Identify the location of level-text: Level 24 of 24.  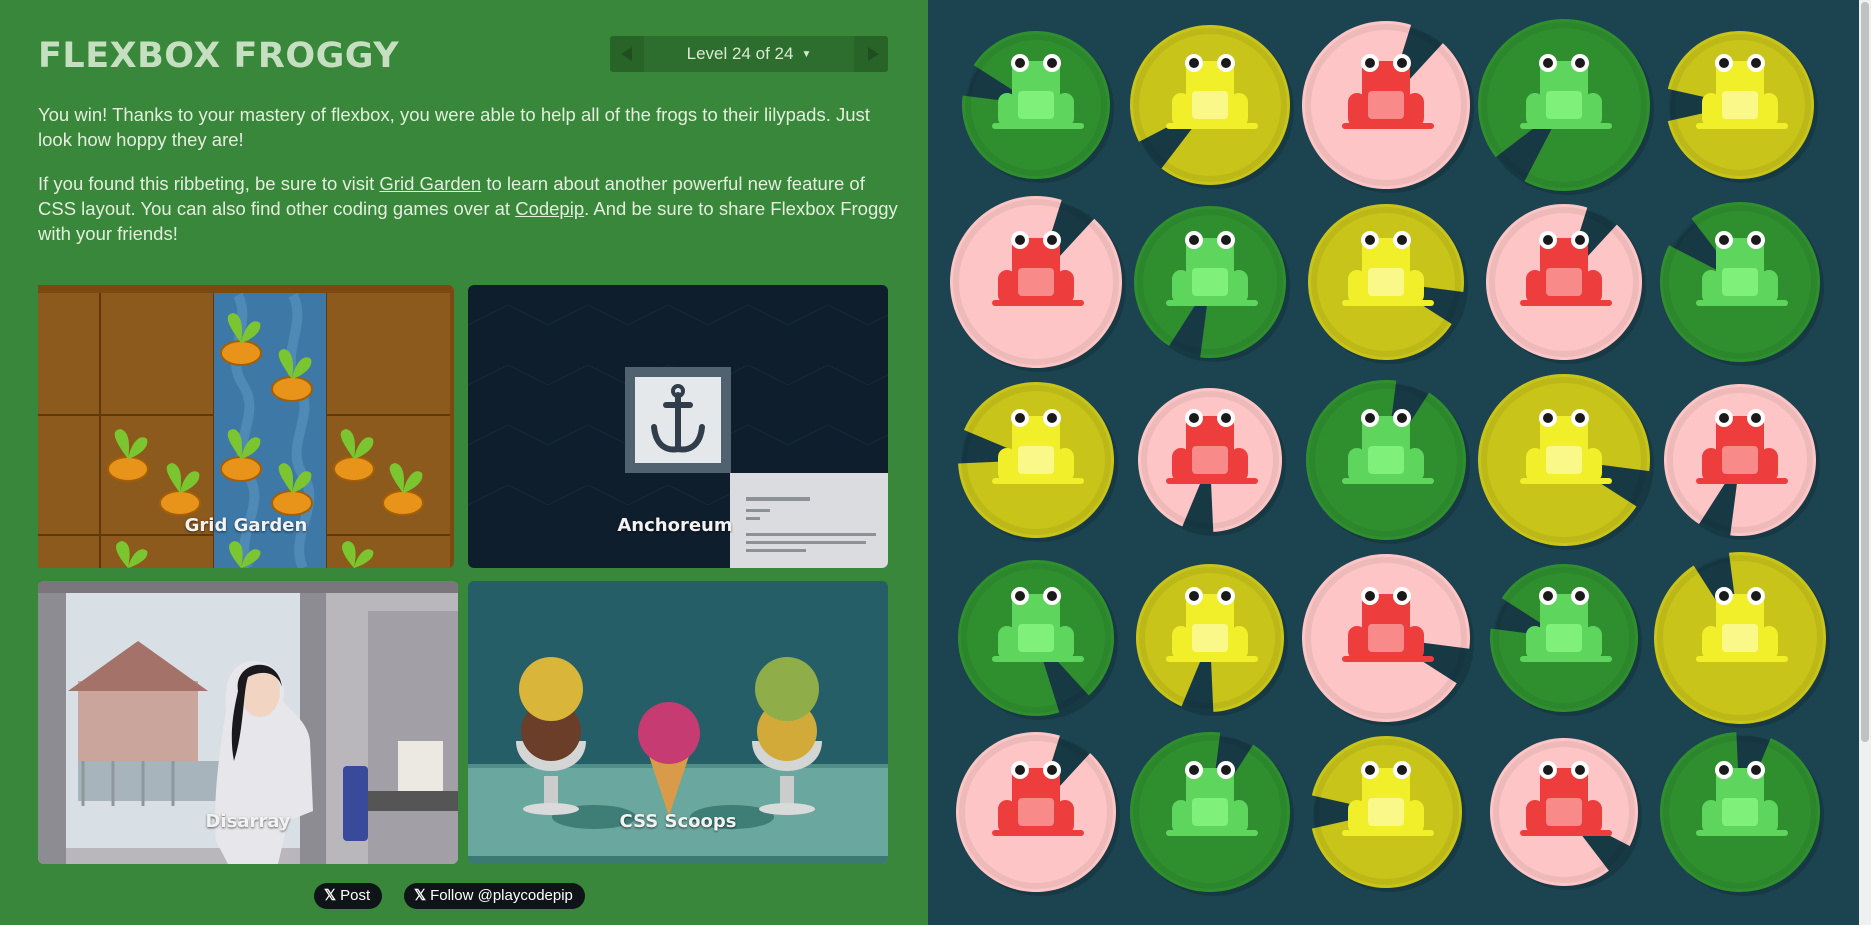
(740, 53).